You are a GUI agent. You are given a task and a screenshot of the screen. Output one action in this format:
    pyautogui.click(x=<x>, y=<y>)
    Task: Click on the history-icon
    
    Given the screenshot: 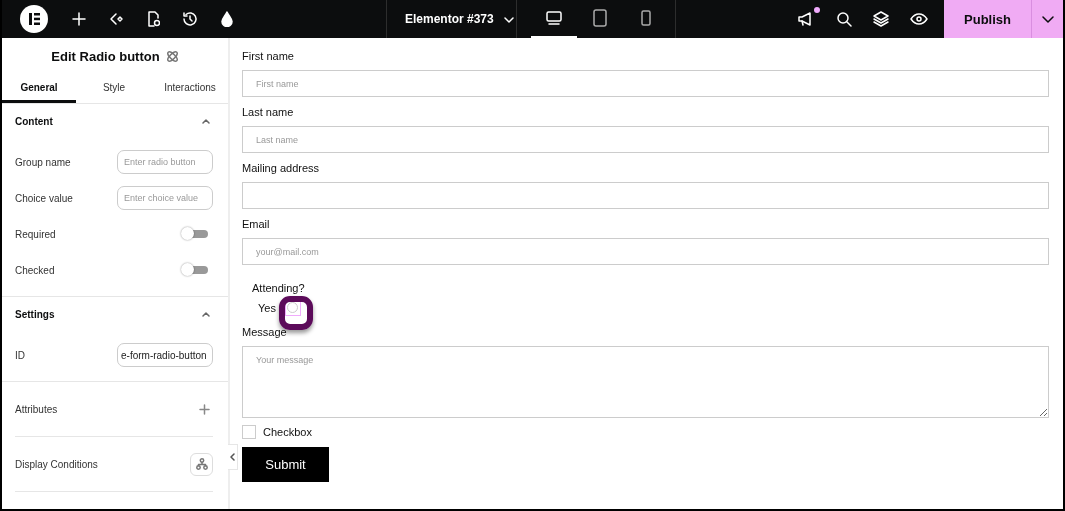 What is the action you would take?
    pyautogui.click(x=190, y=19)
    